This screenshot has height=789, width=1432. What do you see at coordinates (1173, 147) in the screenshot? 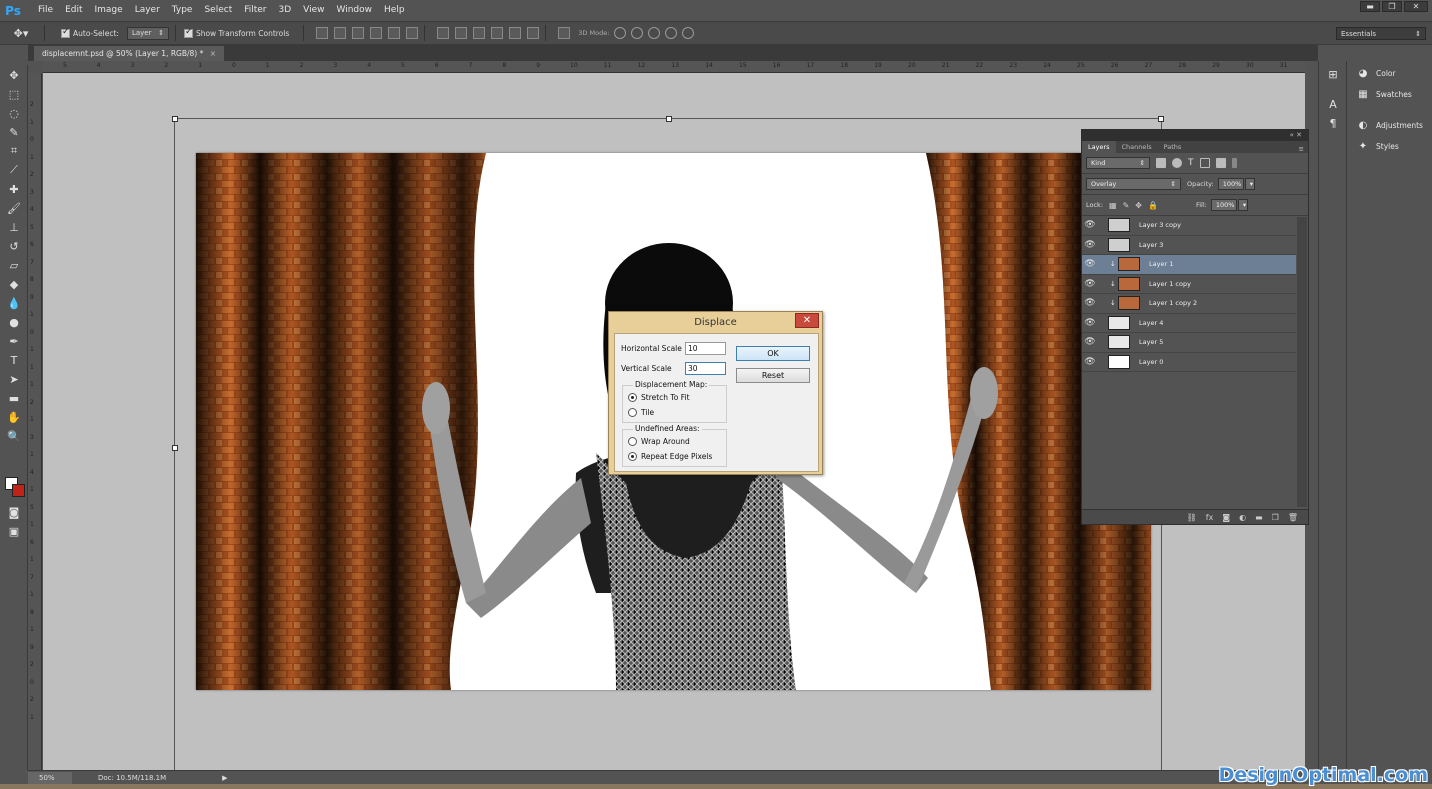
I see `tab-paths: Paths` at bounding box center [1173, 147].